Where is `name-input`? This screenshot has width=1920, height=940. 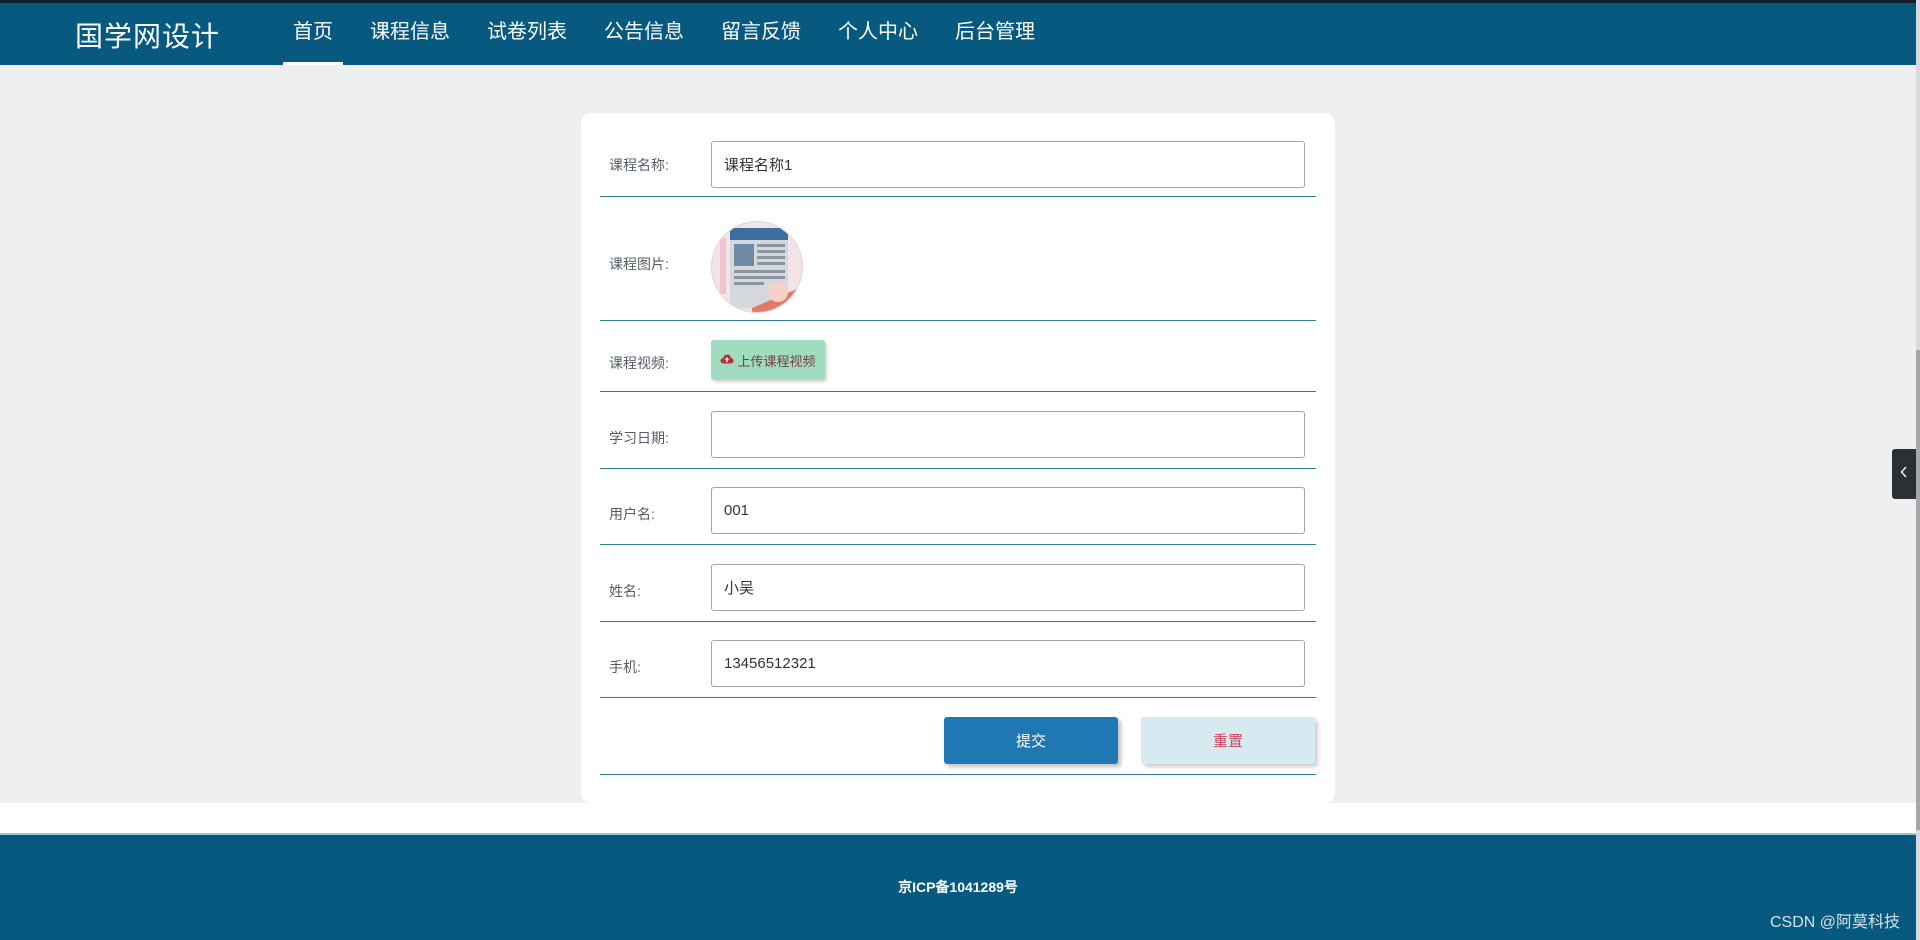
name-input is located at coordinates (1008, 587).